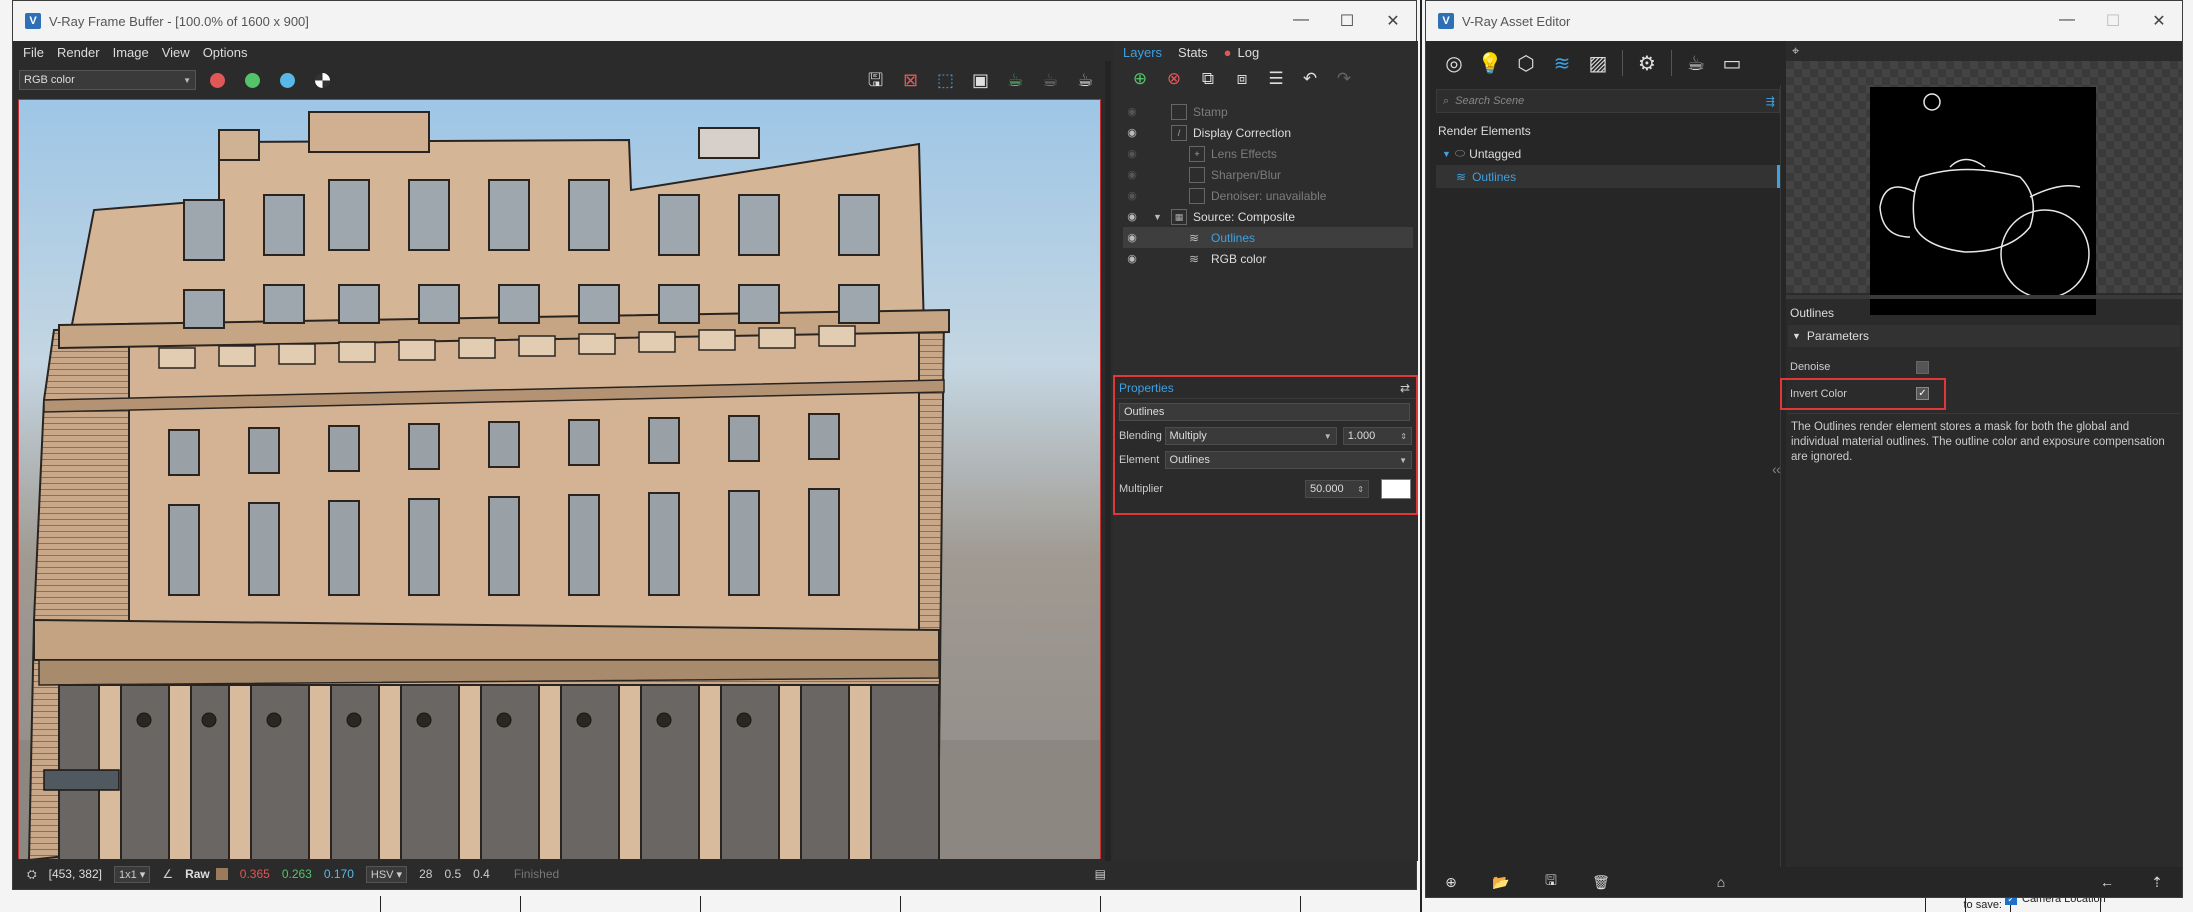 Image resolution: width=2193 pixels, height=912 pixels. I want to click on layer-row-sharpen-blur: ◉ Sharpen/Blur, so click(1268, 174).